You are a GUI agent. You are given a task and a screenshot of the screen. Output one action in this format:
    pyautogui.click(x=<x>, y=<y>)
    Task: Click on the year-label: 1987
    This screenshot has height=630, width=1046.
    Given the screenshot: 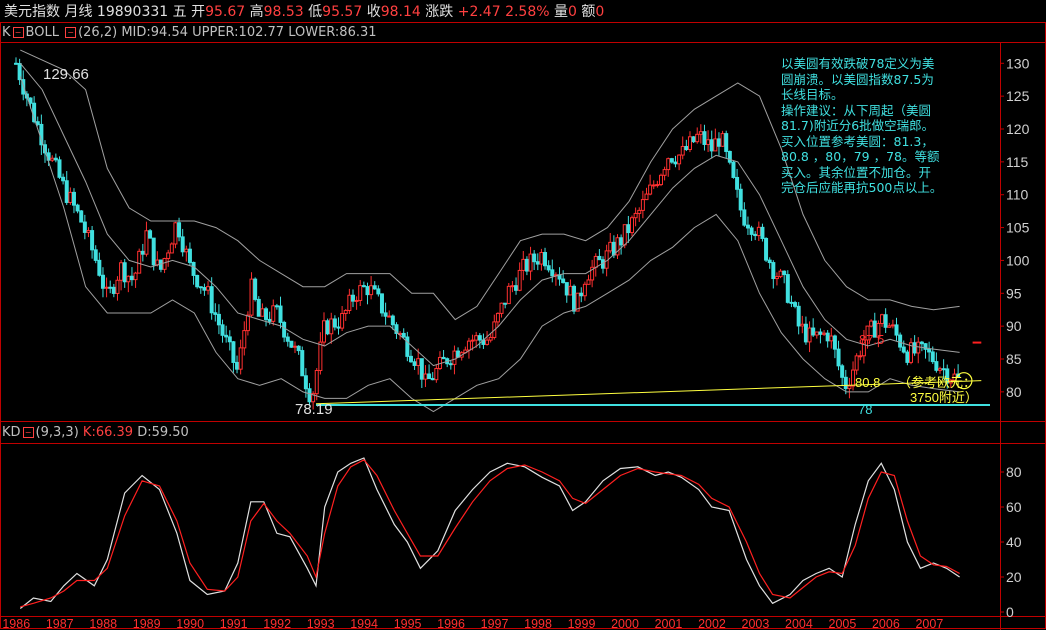 What is the action you would take?
    pyautogui.click(x=60, y=623)
    